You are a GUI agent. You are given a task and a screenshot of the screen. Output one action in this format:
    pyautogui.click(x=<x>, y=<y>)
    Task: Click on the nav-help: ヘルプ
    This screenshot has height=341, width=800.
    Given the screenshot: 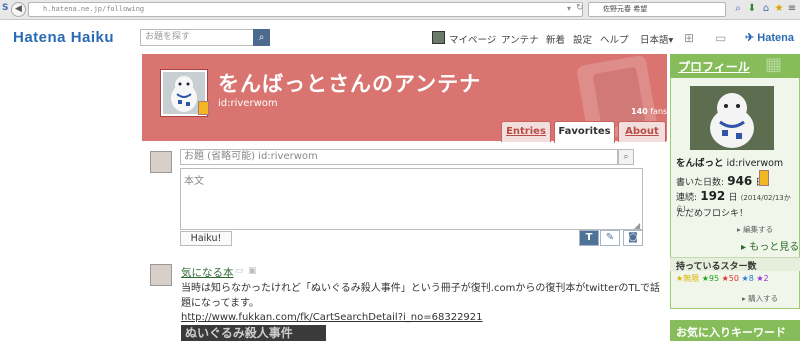 What is the action you would take?
    pyautogui.click(x=614, y=39)
    